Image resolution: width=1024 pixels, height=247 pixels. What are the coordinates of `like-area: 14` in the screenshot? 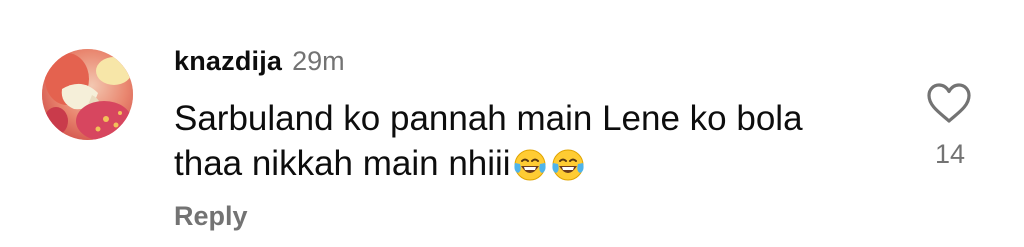 It's located at (950, 132).